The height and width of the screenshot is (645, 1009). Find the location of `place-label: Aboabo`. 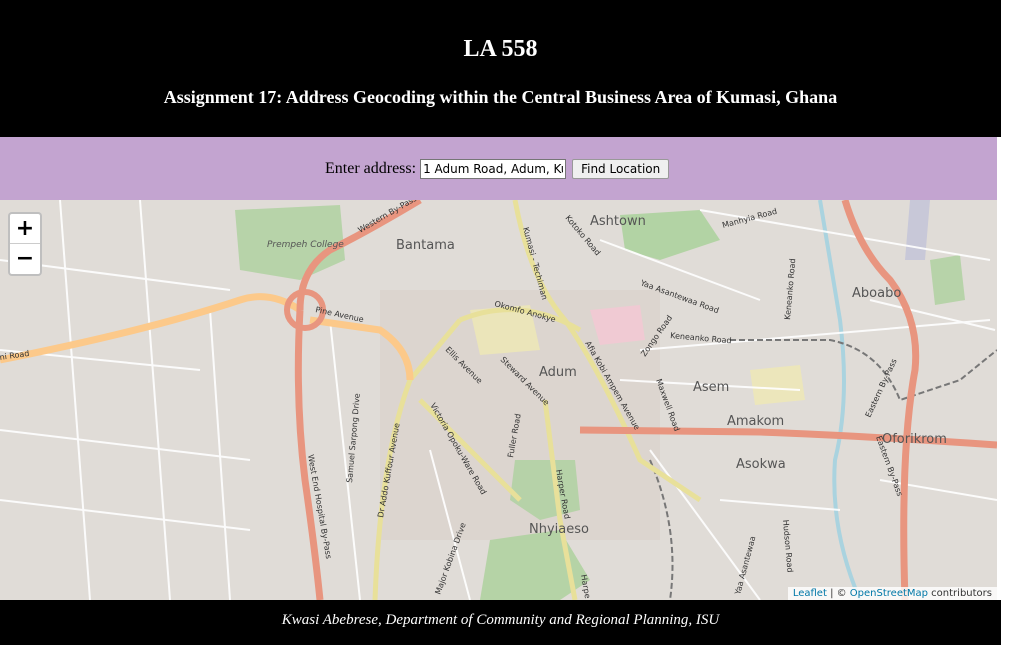

place-label: Aboabo is located at coordinates (876, 293).